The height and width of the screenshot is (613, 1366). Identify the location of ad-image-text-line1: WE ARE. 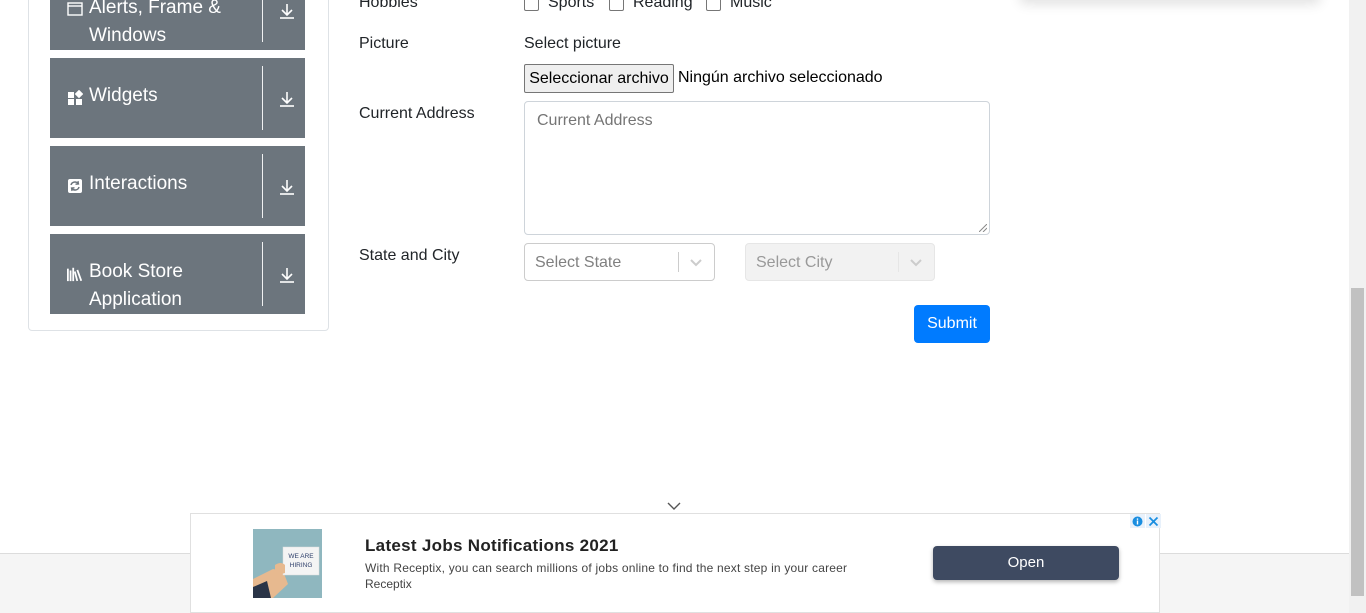
(301, 556).